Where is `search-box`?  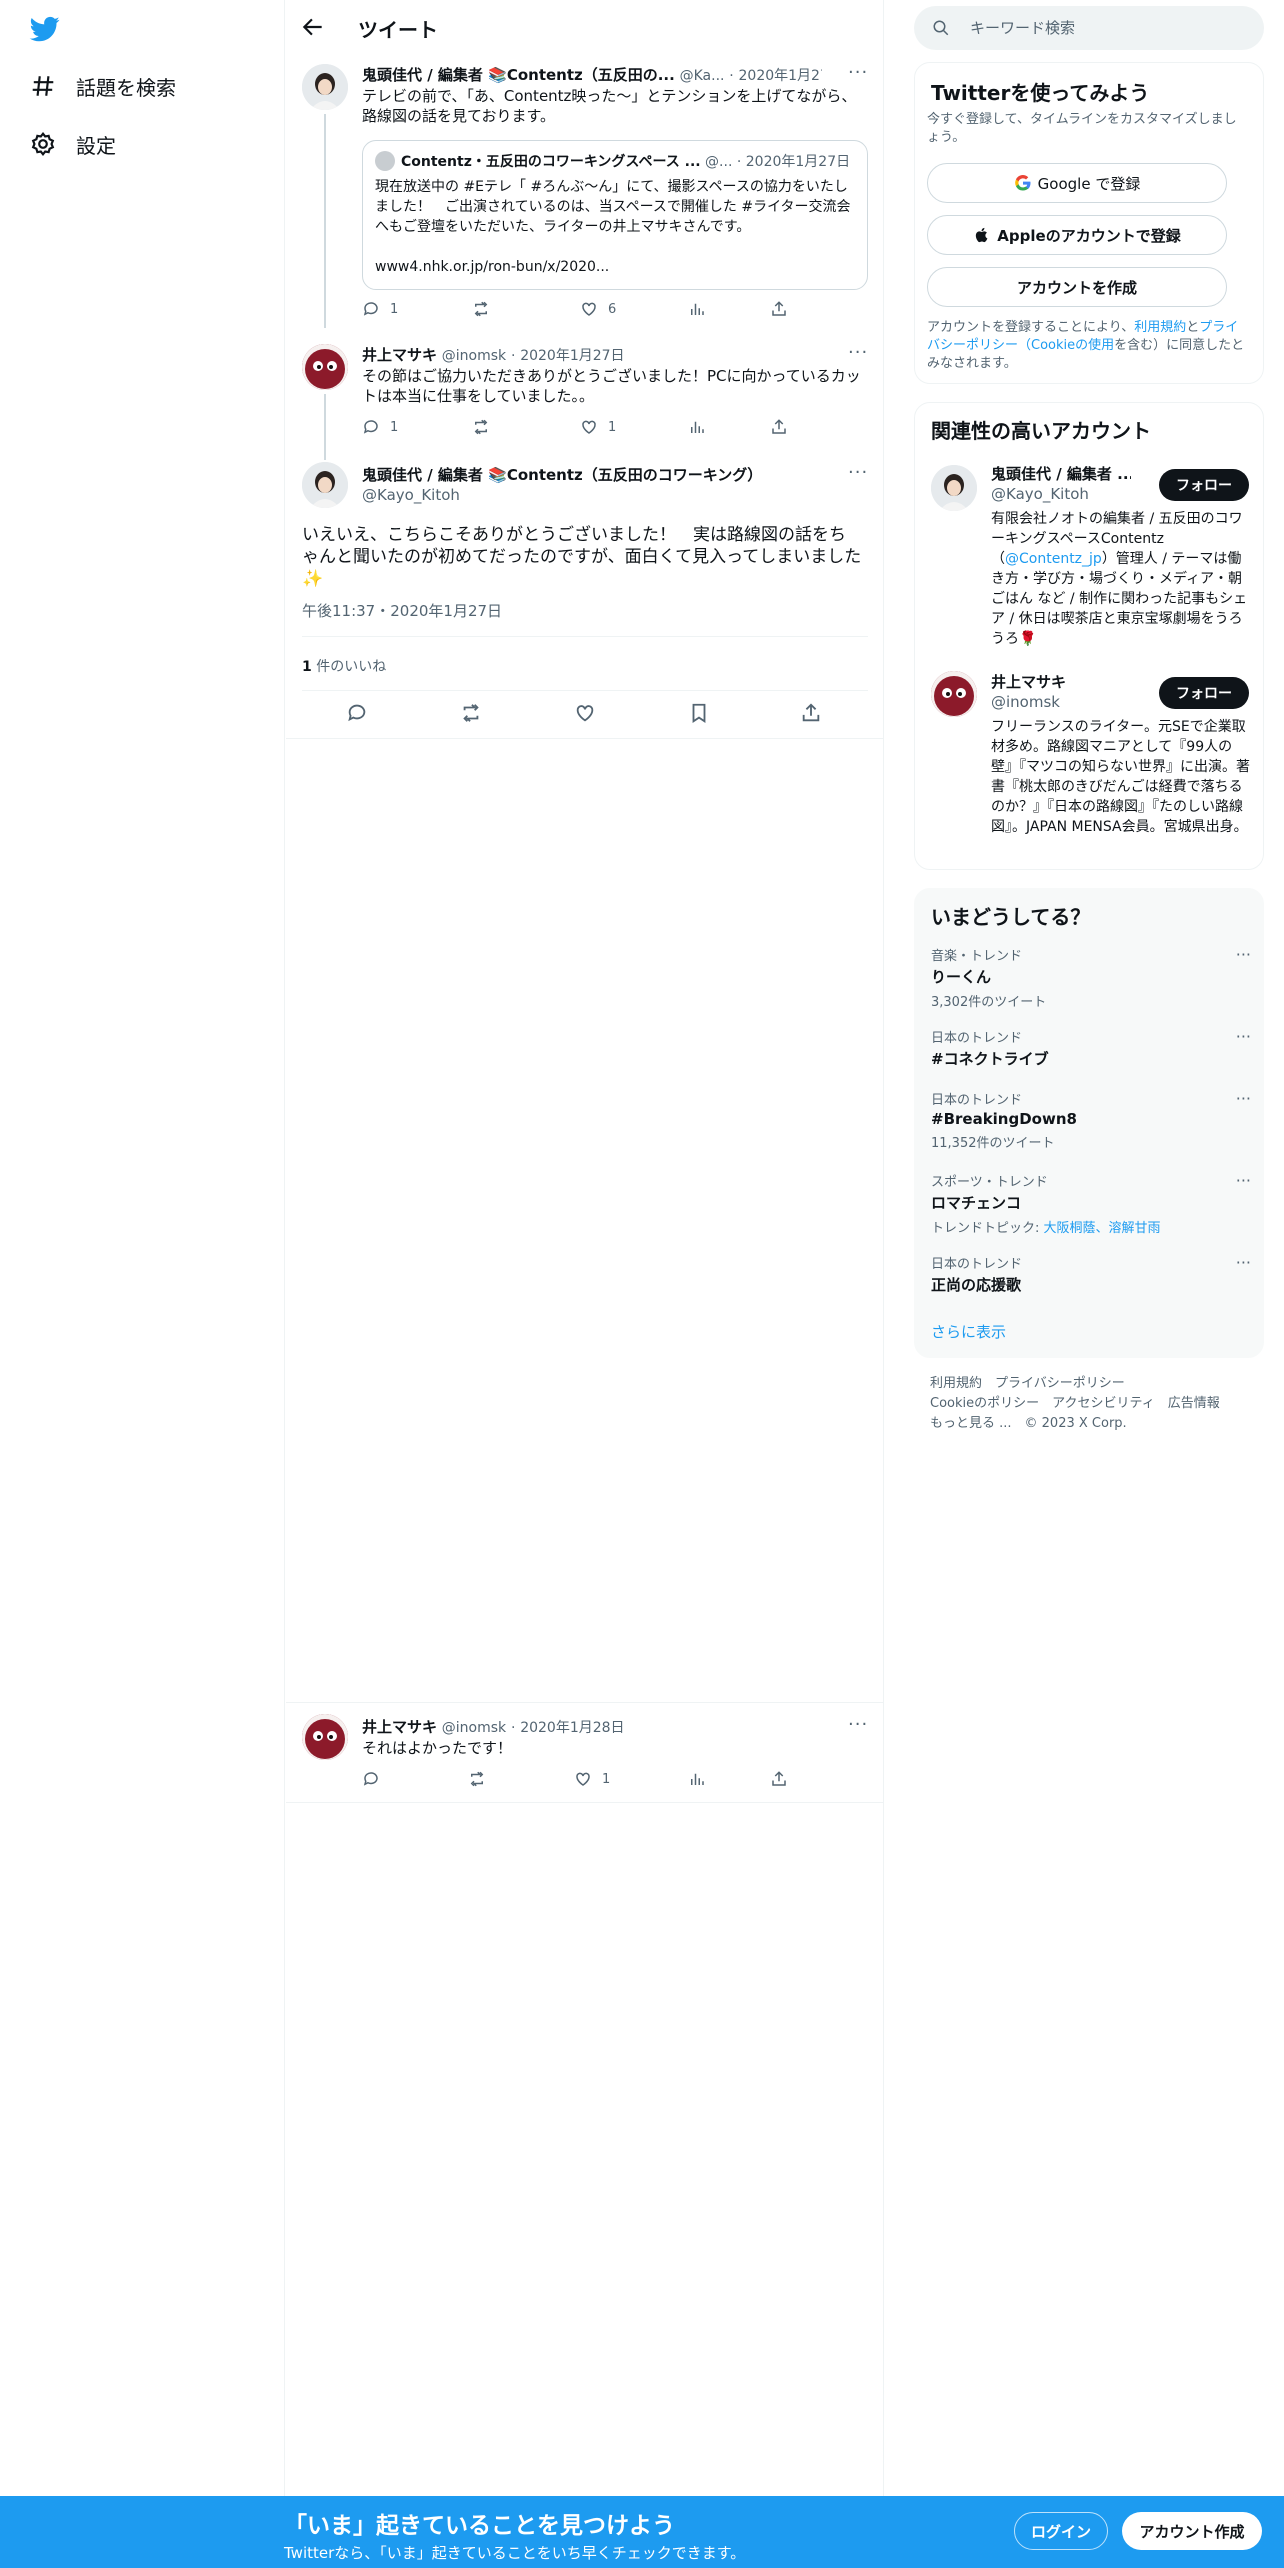
search-box is located at coordinates (1089, 28).